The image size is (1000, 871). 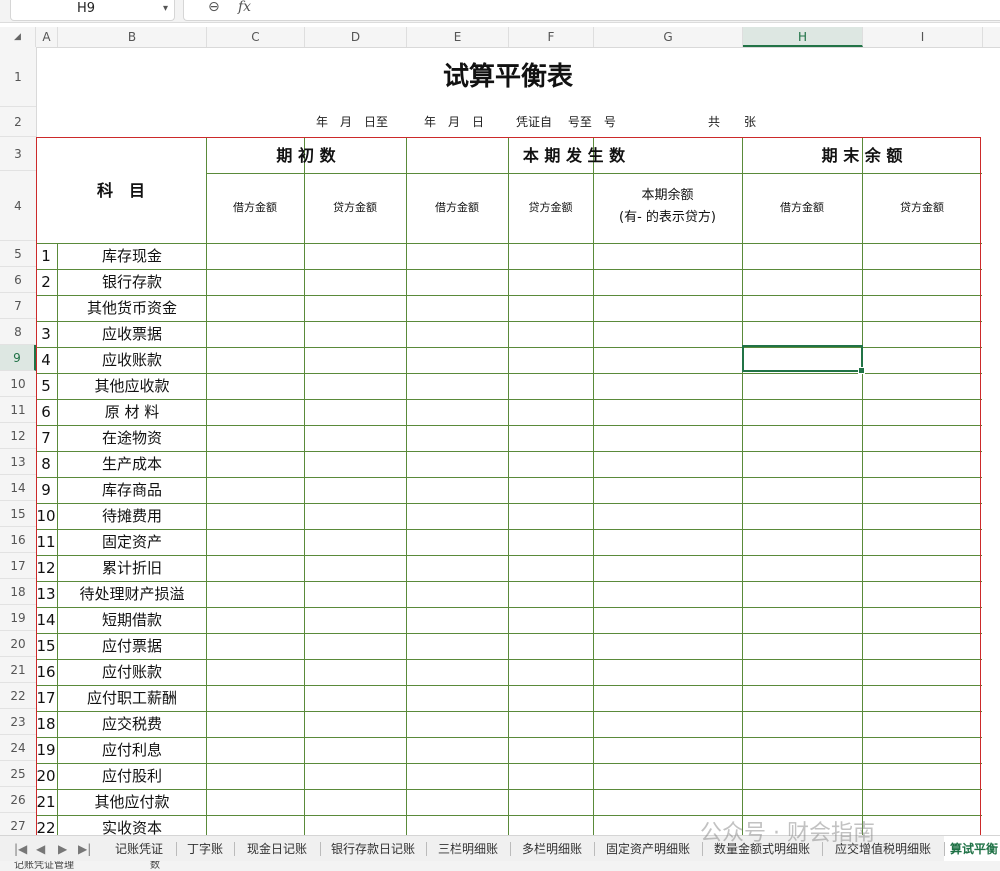 What do you see at coordinates (648, 849) in the screenshot?
I see `sheet-tab: 固定资产明细账` at bounding box center [648, 849].